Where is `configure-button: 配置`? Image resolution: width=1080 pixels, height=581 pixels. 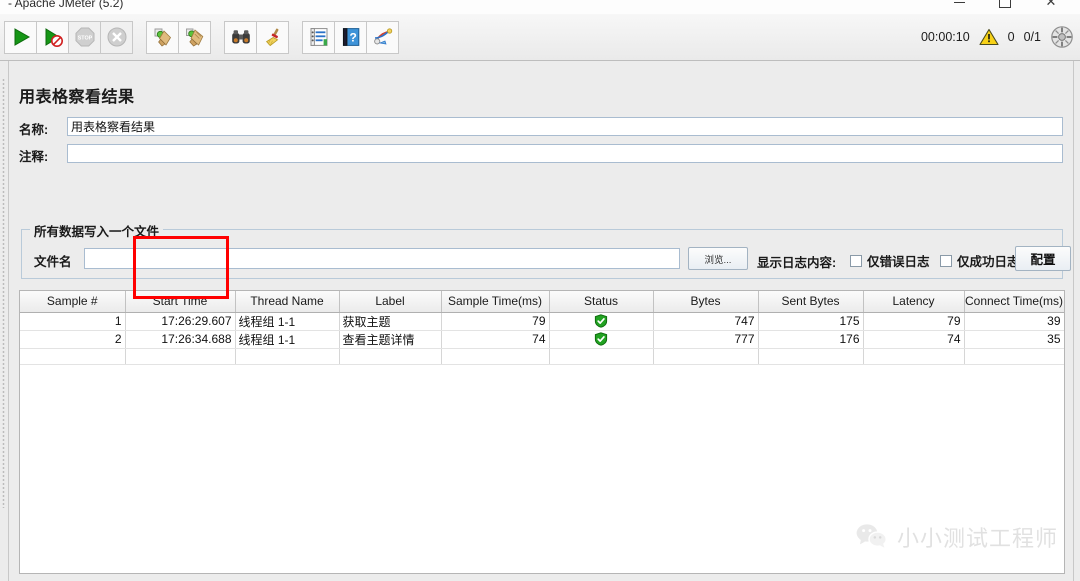 configure-button: 配置 is located at coordinates (1043, 258).